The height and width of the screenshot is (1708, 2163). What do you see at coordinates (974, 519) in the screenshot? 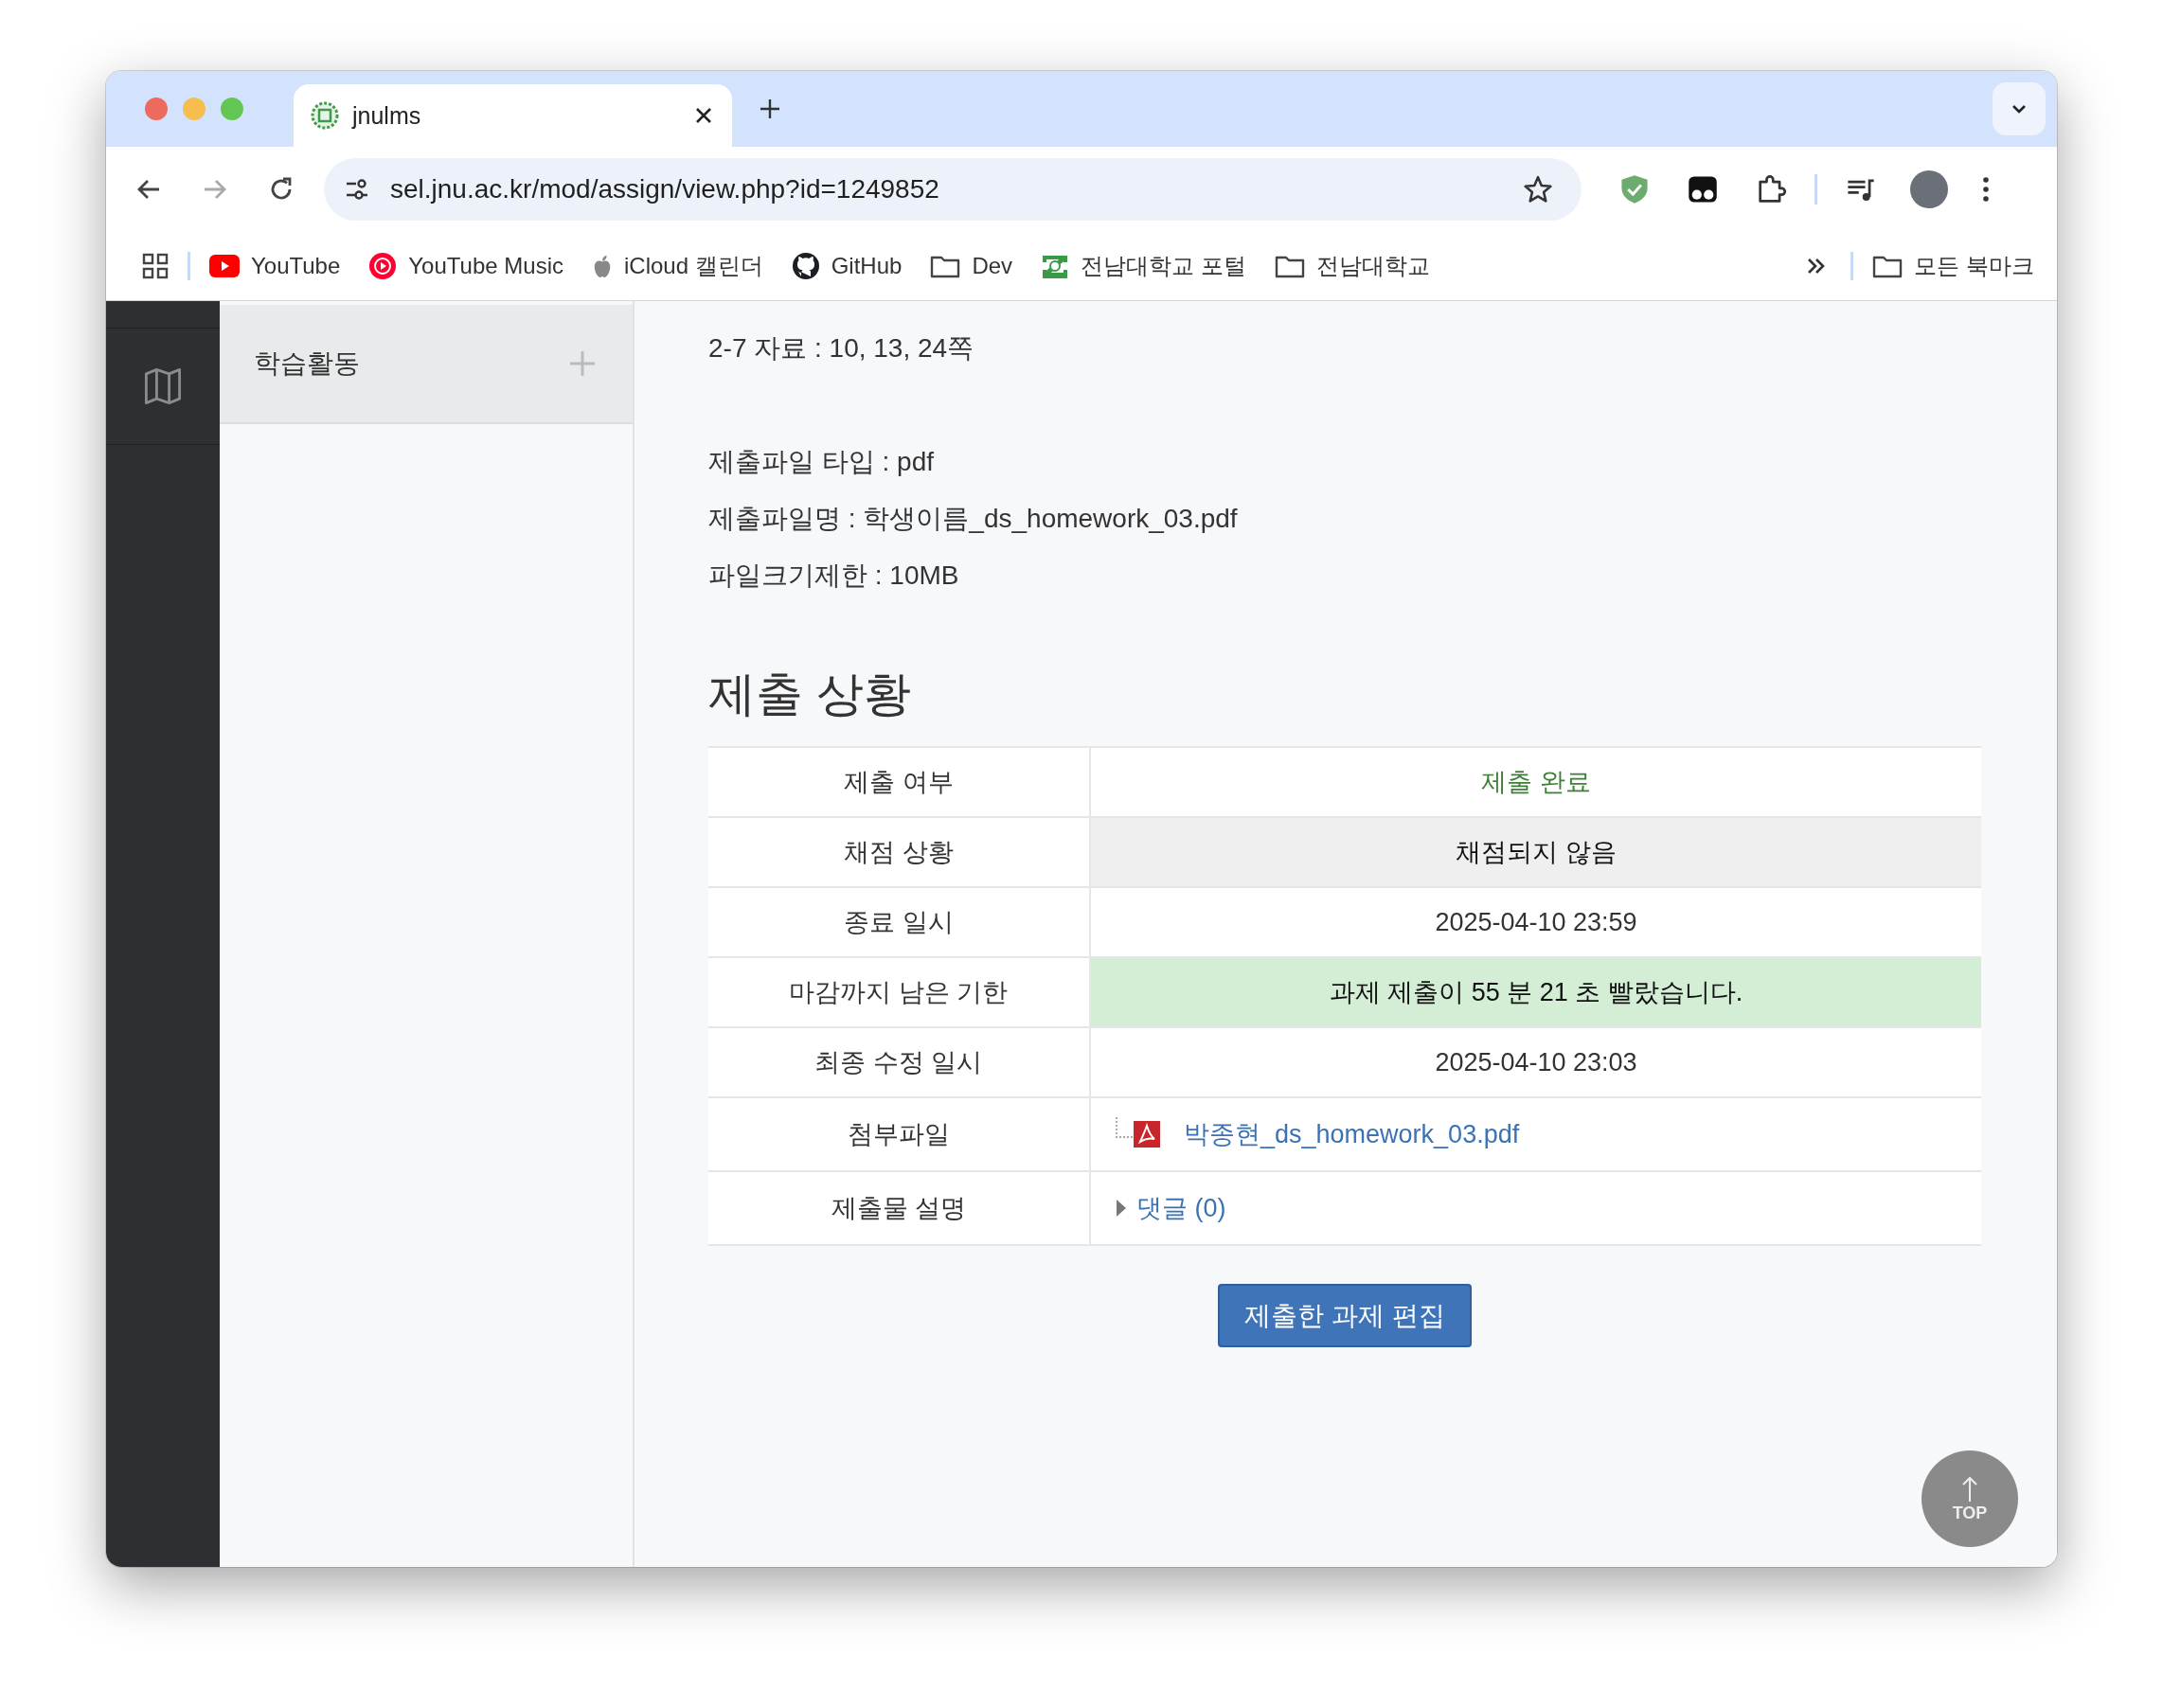
I see `text-line: 제출파일명 : 학생이름_ds_homework_03.pdf` at bounding box center [974, 519].